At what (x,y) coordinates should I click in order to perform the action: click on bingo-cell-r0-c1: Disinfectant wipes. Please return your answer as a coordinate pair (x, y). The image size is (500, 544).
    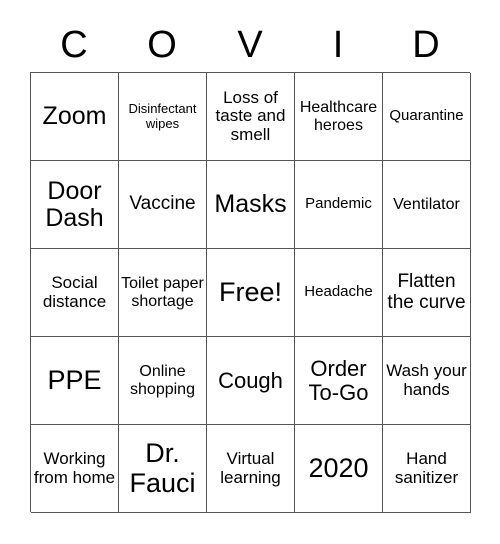
    Looking at the image, I should click on (163, 117).